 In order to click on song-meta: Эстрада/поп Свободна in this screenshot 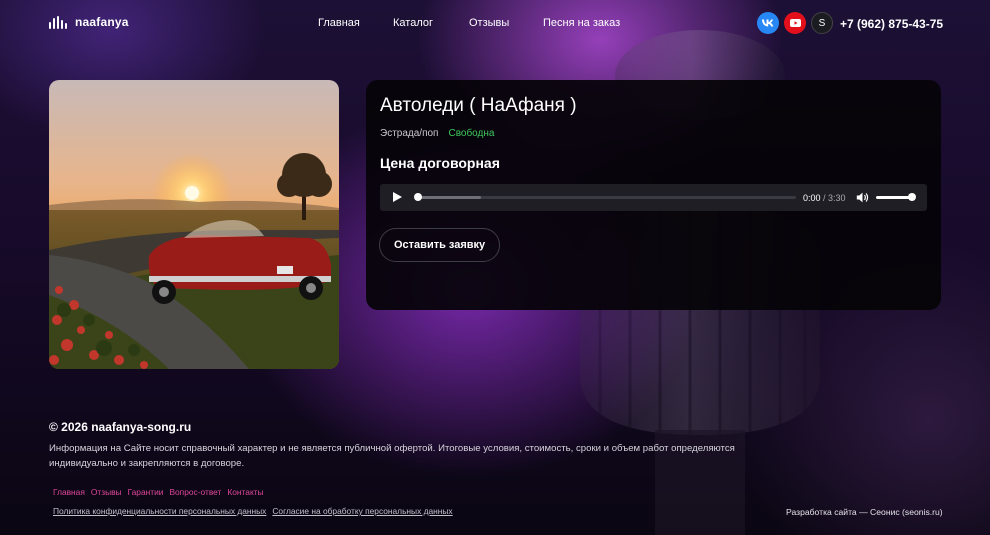, I will do `click(437, 133)`.